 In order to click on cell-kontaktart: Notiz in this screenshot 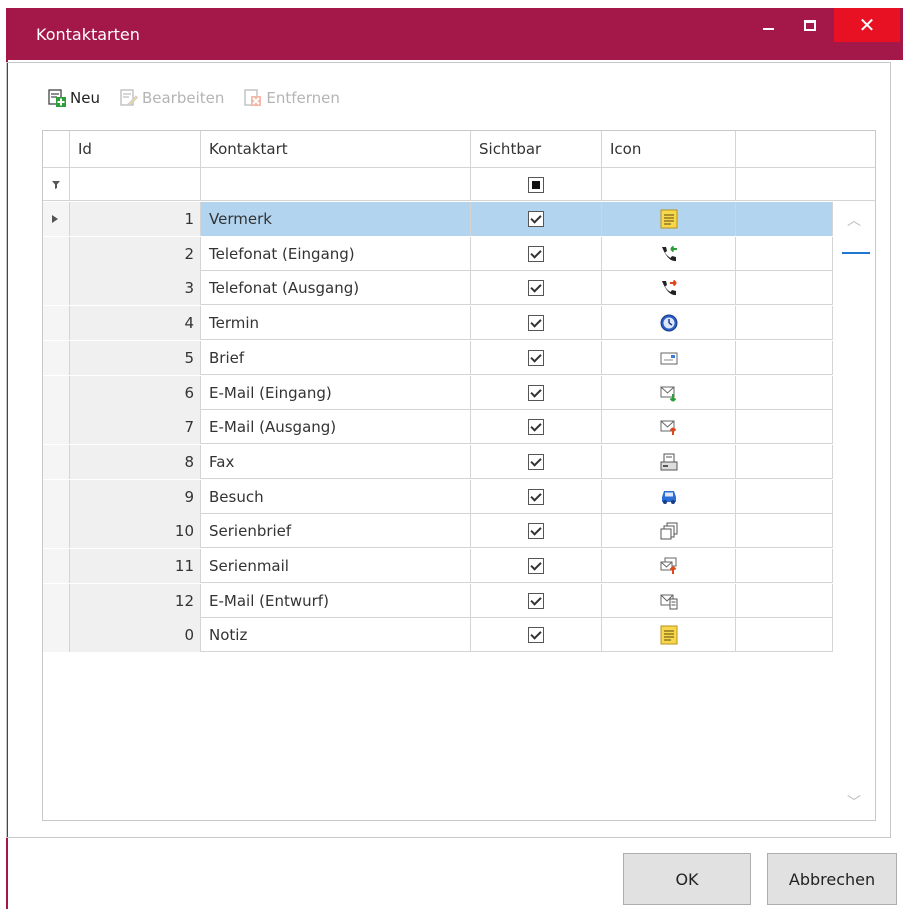, I will do `click(336, 635)`.